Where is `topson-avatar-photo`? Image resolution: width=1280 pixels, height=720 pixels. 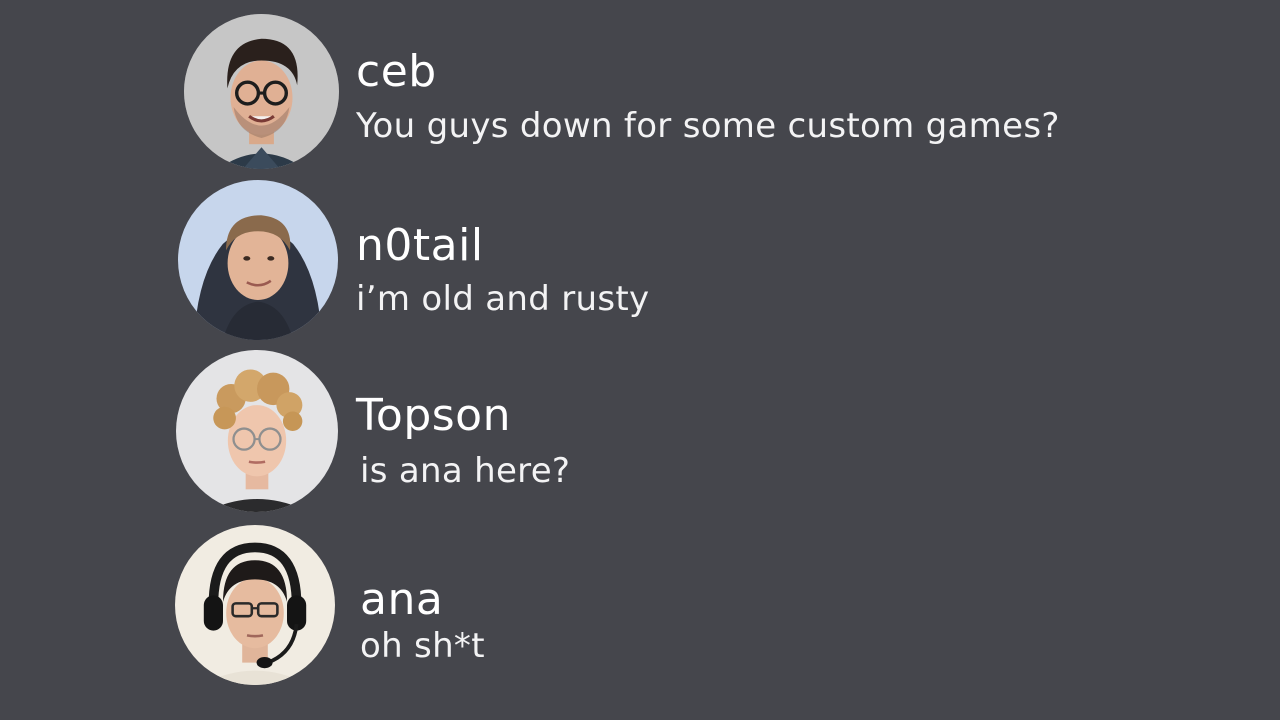 topson-avatar-photo is located at coordinates (257, 431).